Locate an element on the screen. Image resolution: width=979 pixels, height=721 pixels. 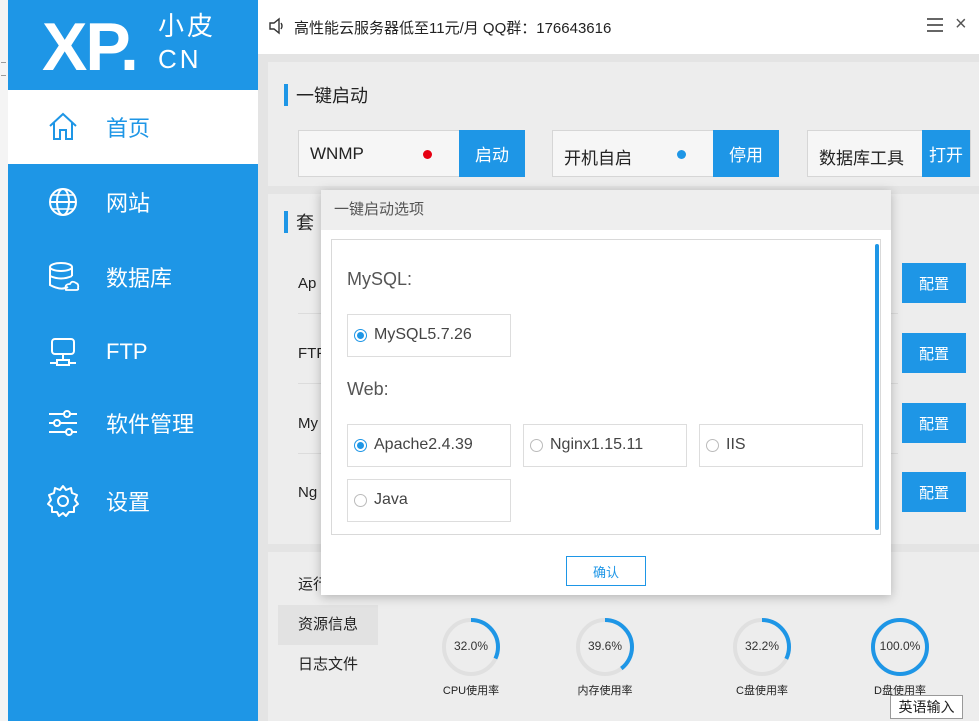
close-icon: × is located at coordinates (961, 24).